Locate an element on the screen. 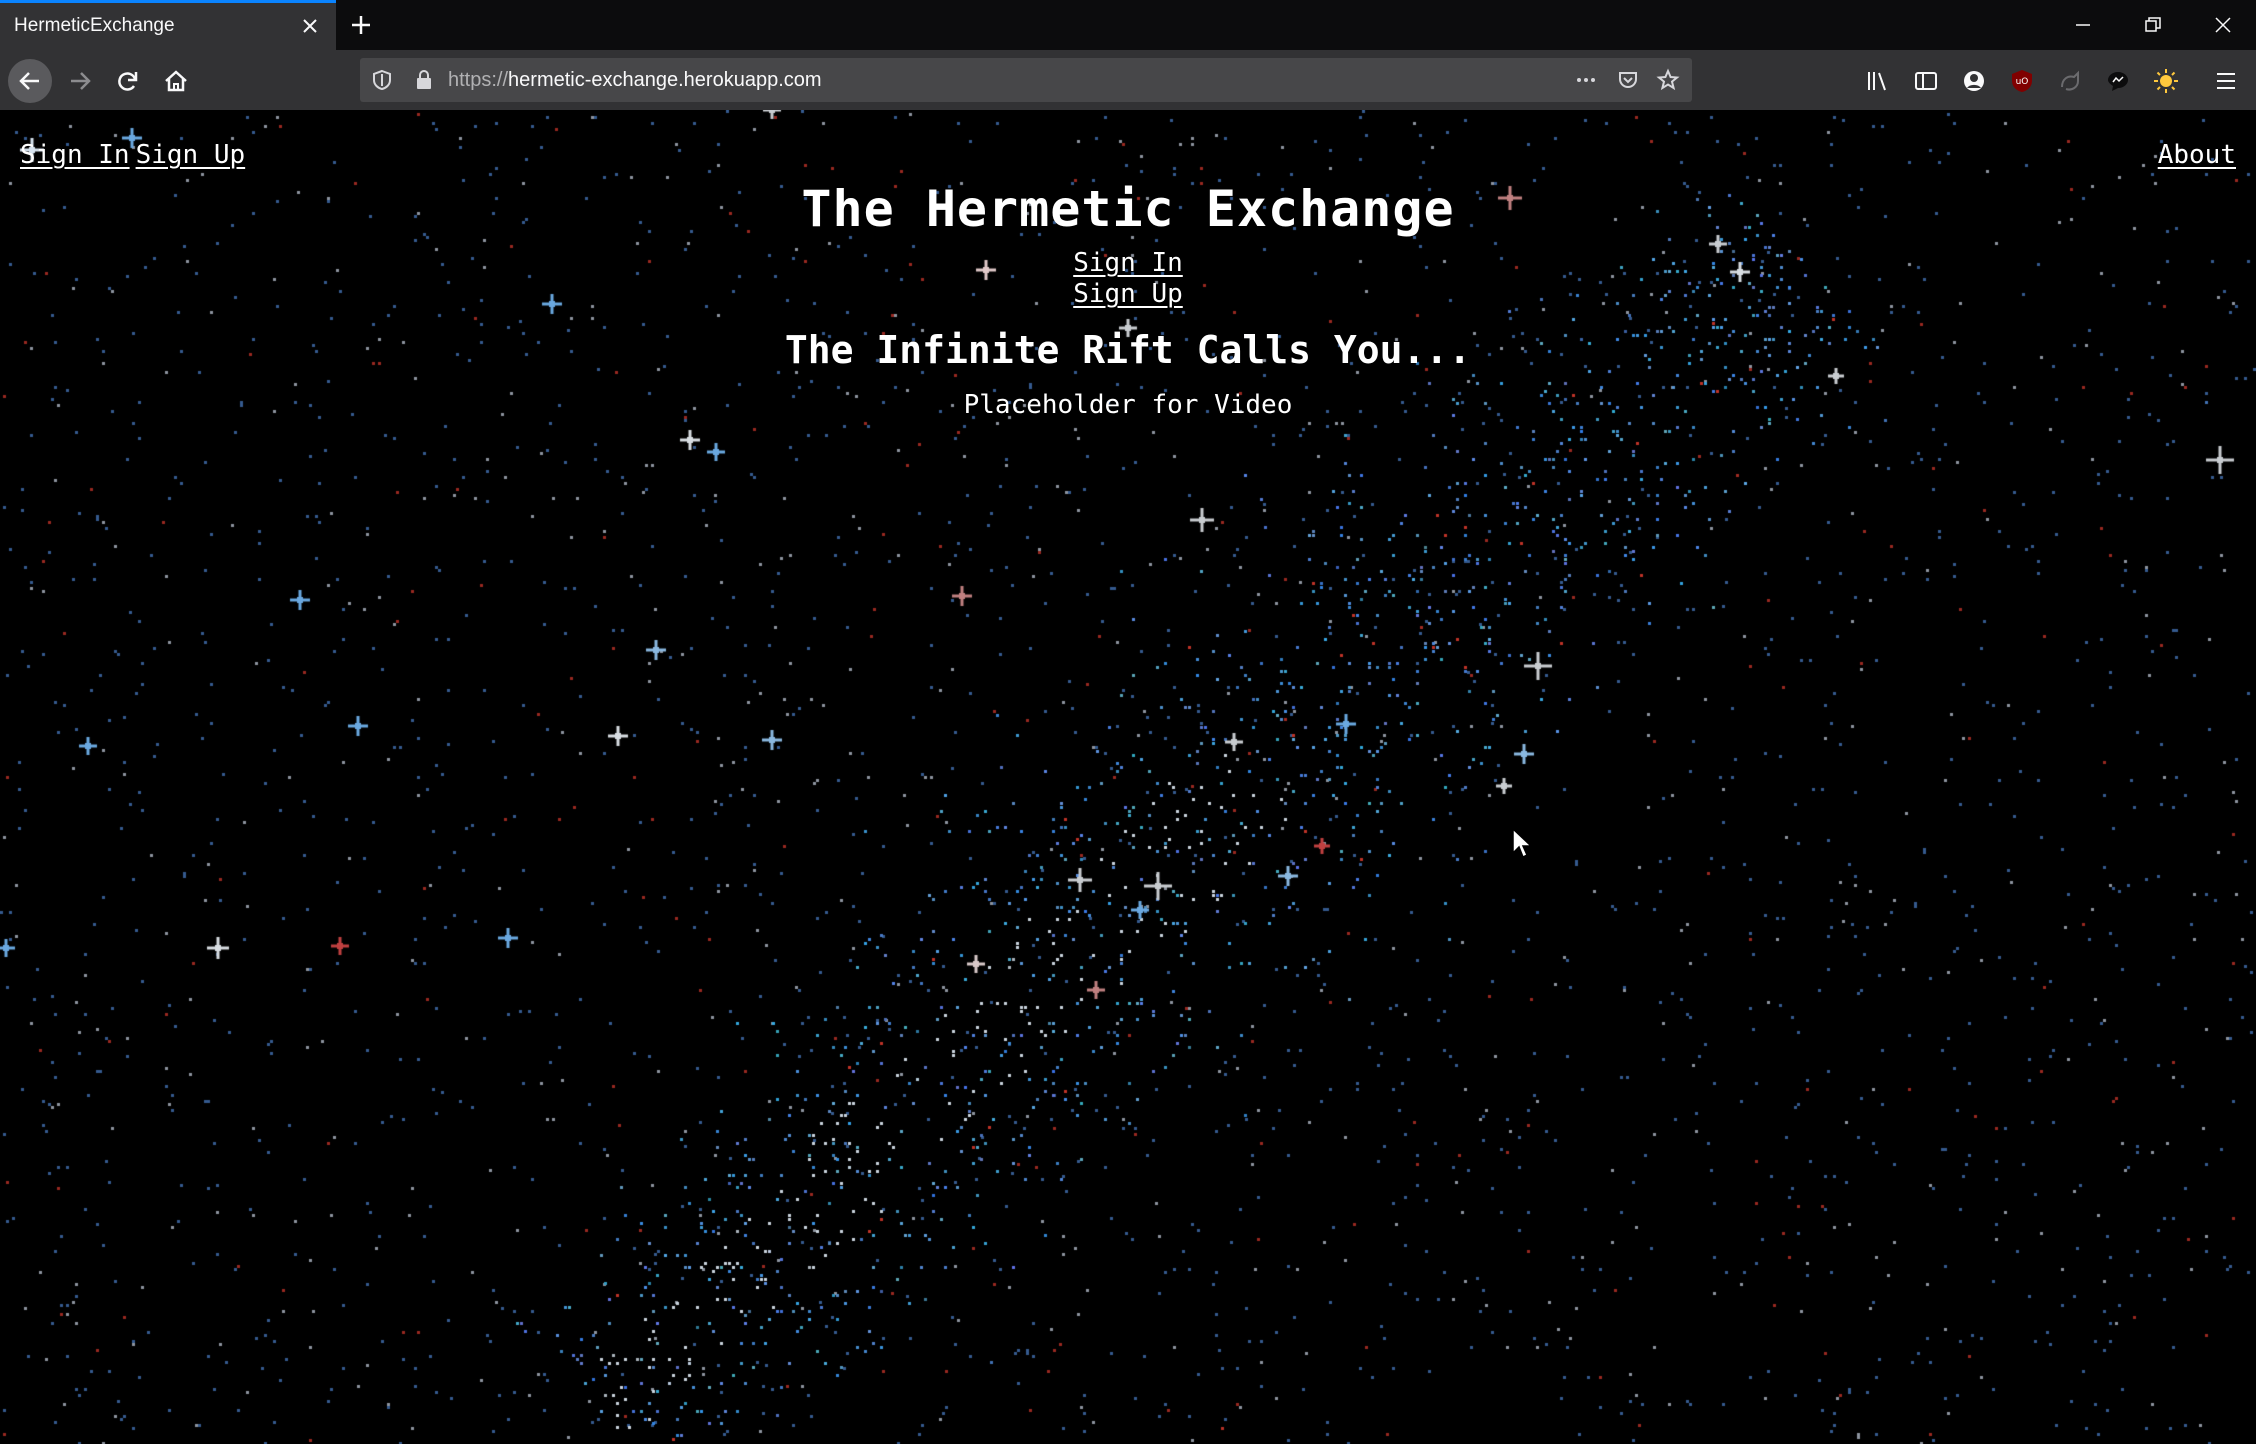 The width and height of the screenshot is (2256, 1444). restore-icon is located at coordinates (2153, 25).